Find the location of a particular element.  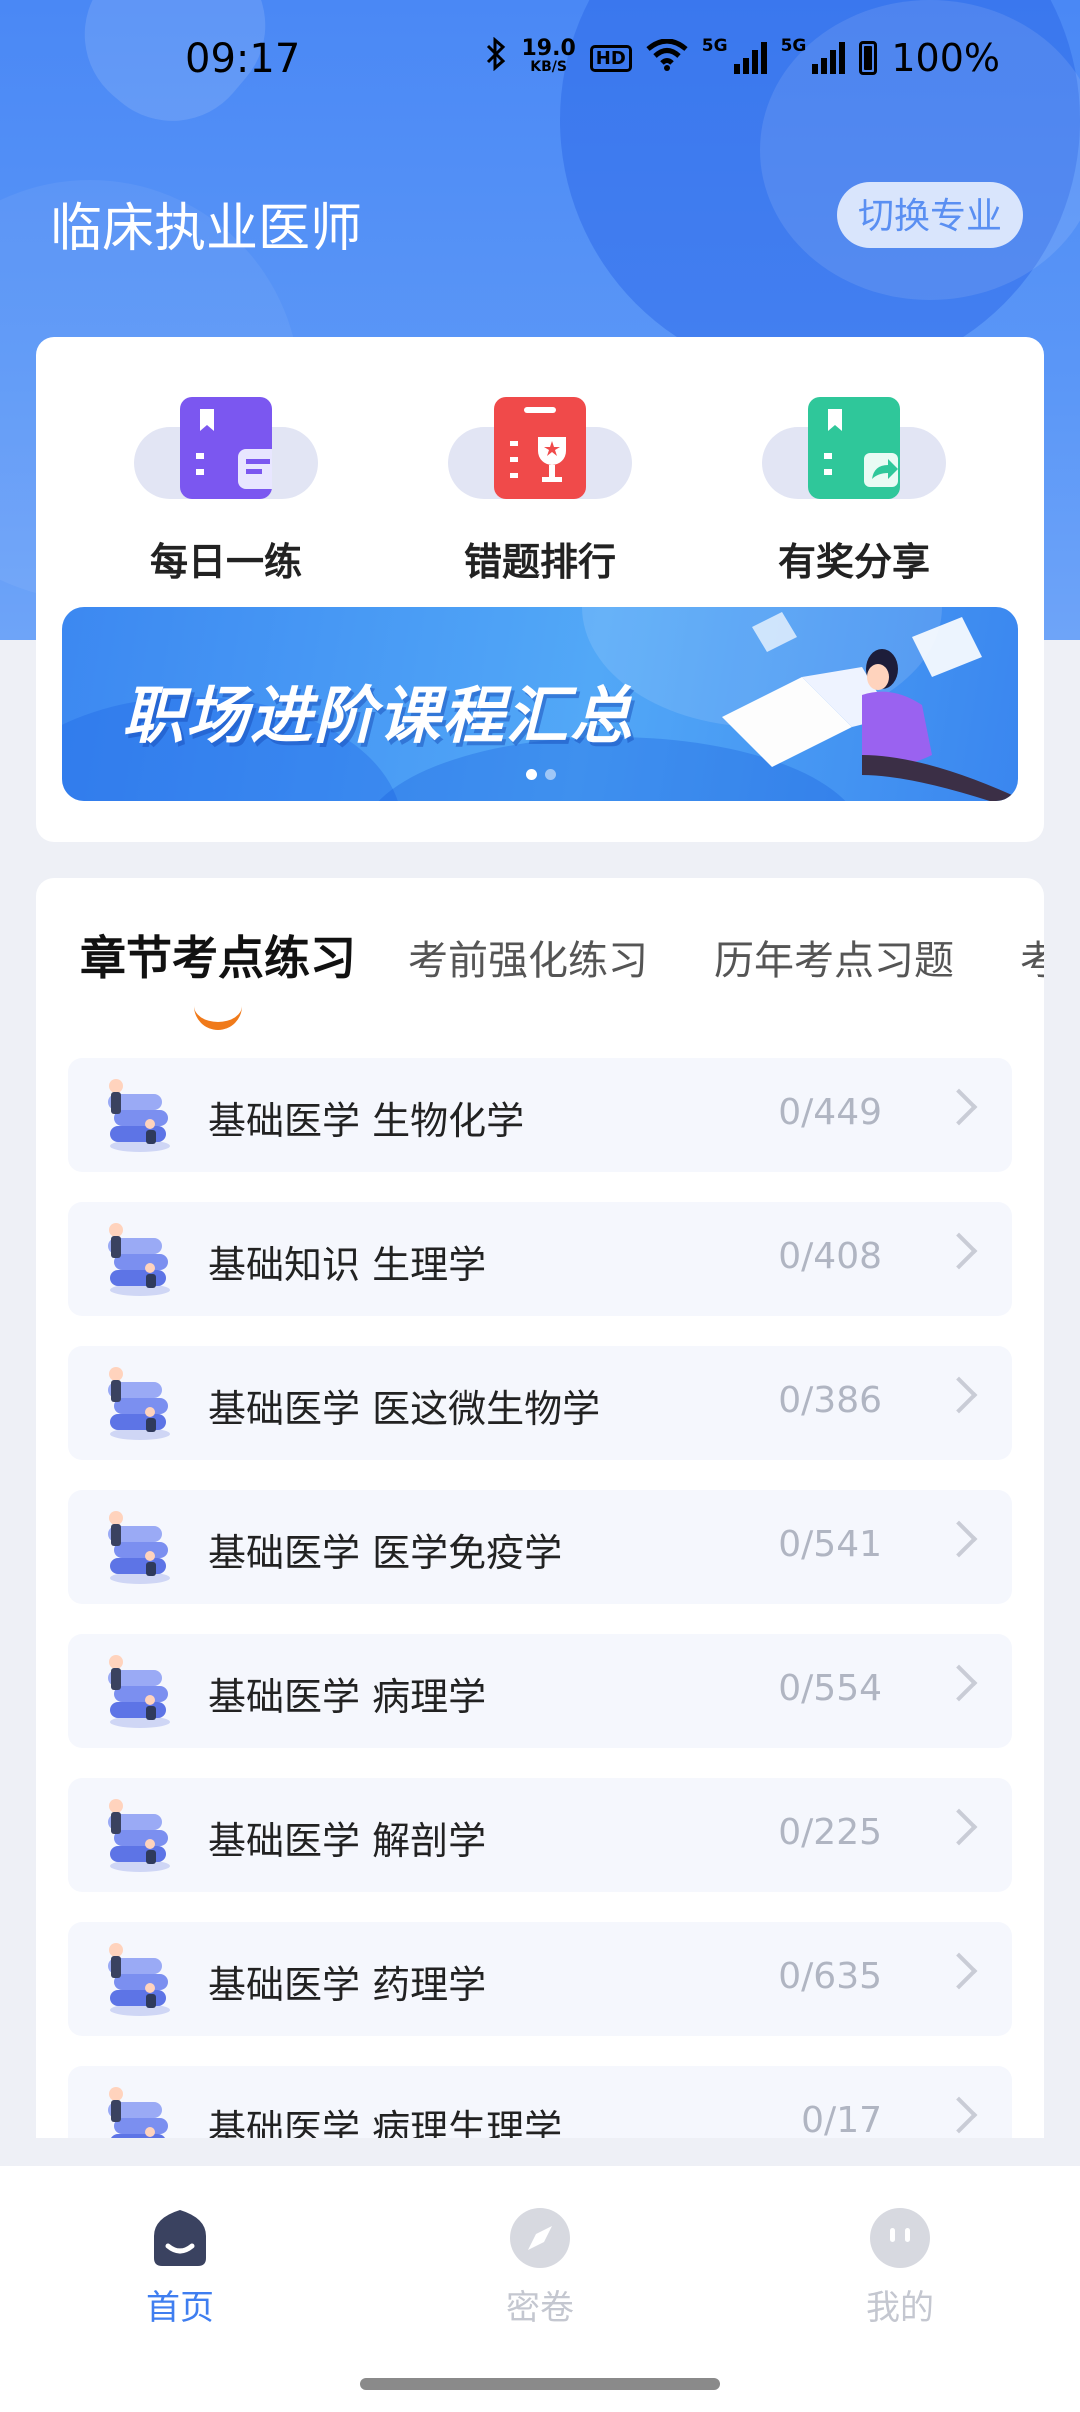

chapter-progress-count: 0/386 is located at coordinates (830, 1400).